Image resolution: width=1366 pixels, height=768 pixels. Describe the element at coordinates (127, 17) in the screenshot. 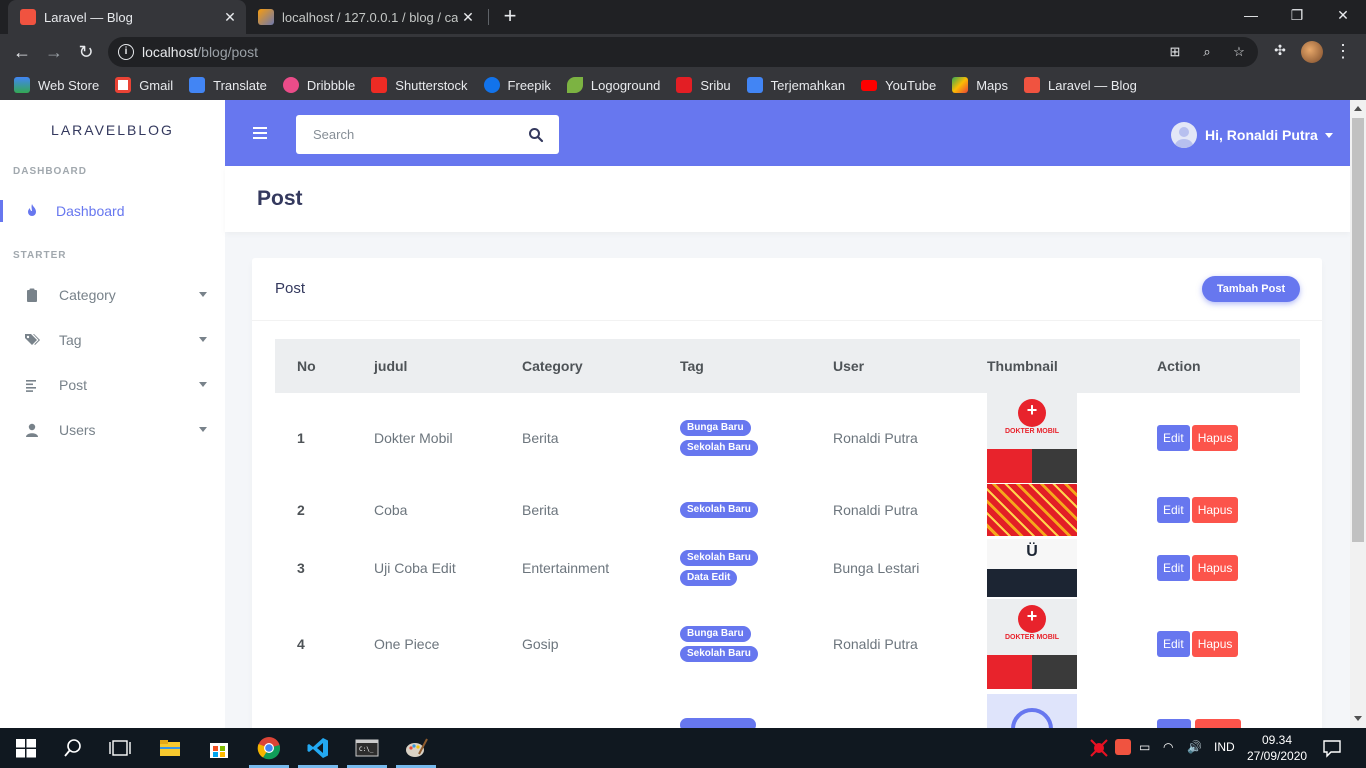

I see `tab-laravel-blog: Laravel — Blog ✕` at that location.